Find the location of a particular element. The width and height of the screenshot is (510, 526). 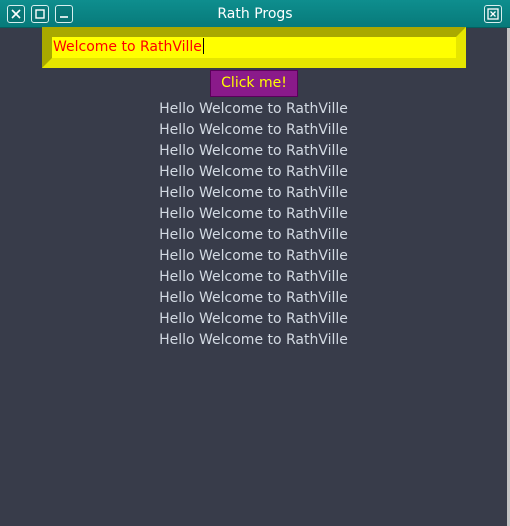

text-caret is located at coordinates (203, 46).